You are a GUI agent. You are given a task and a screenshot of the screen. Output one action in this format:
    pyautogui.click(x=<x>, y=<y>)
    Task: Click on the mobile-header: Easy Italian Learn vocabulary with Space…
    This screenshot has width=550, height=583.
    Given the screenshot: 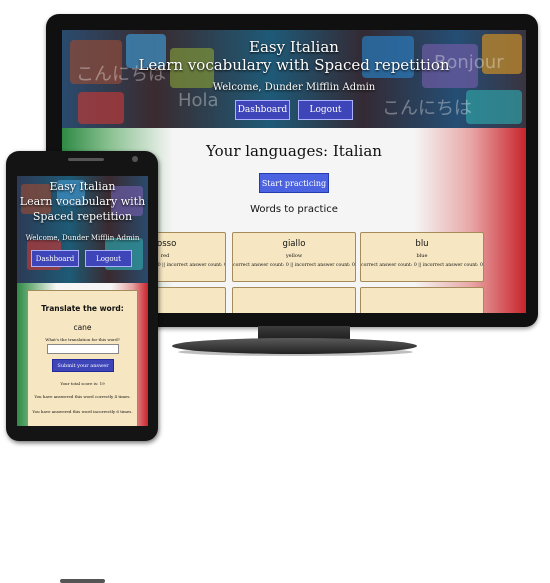 What is the action you would take?
    pyautogui.click(x=82, y=229)
    